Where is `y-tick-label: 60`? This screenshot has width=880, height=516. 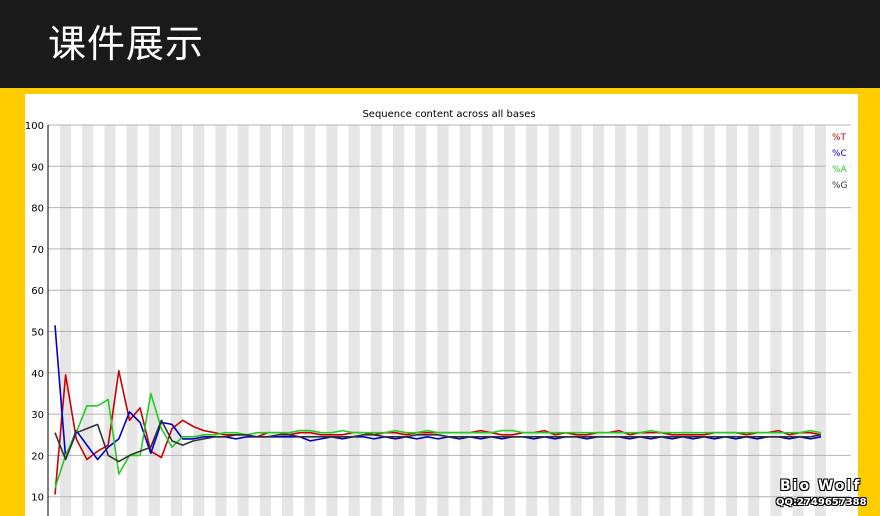
y-tick-label: 60 is located at coordinates (37, 291).